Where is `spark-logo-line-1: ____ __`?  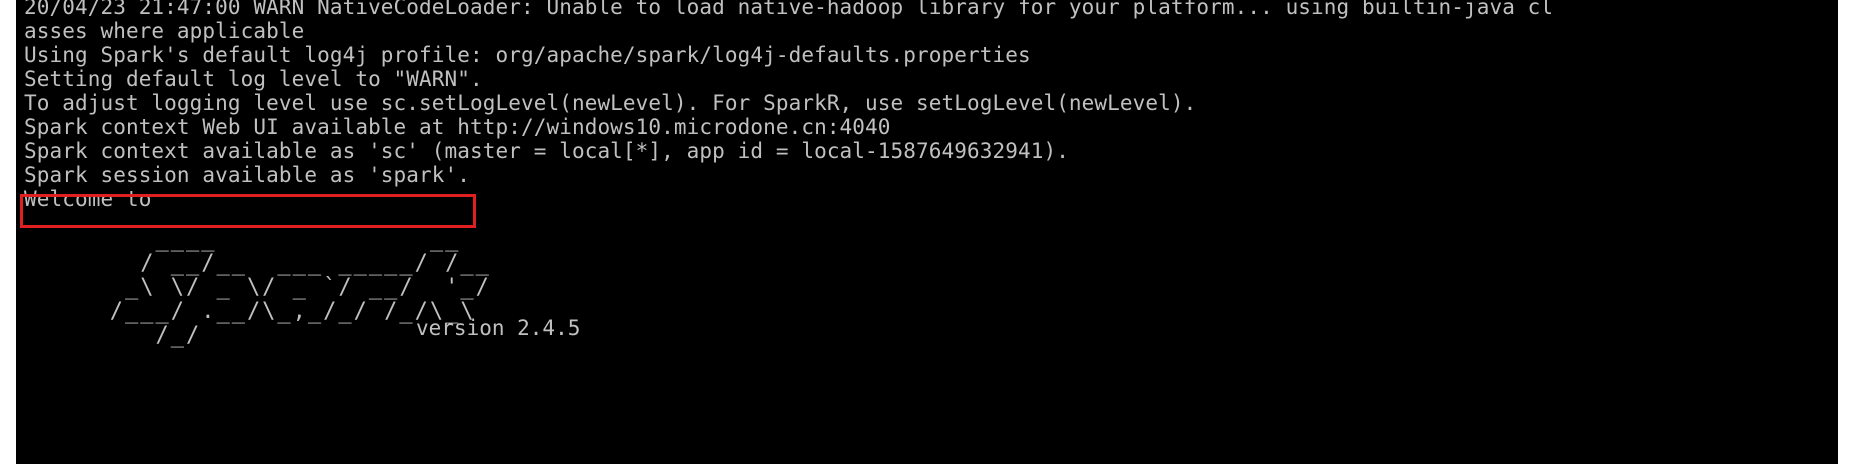 spark-logo-line-1: ____ __ is located at coordinates (262, 239).